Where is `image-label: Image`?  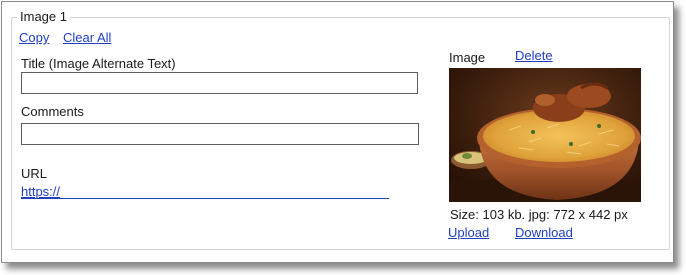
image-label: Image is located at coordinates (467, 57).